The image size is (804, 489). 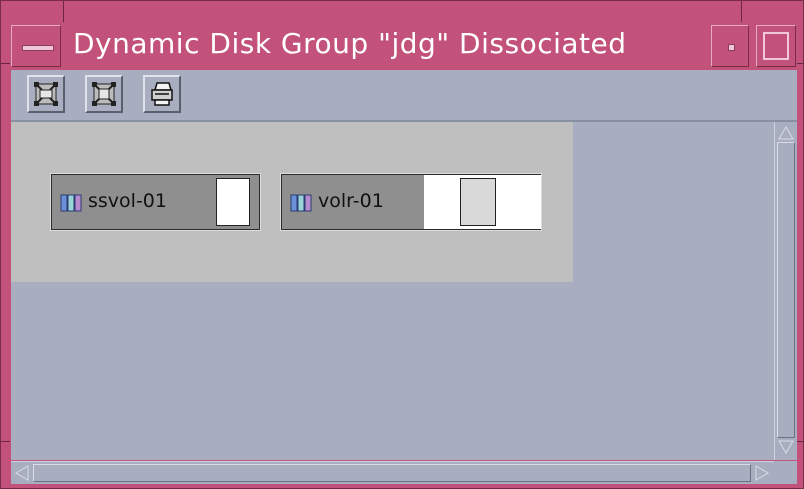 I want to click on collapse-disk-icon, so click(x=104, y=94).